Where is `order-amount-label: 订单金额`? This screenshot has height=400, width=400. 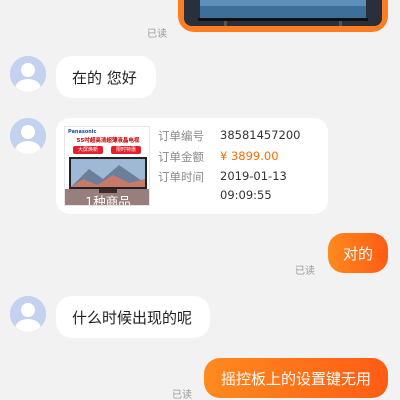 order-amount-label: 订单金额 is located at coordinates (181, 157).